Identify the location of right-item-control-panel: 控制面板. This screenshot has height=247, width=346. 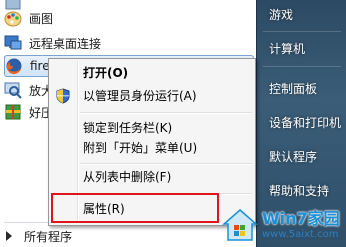
(293, 88).